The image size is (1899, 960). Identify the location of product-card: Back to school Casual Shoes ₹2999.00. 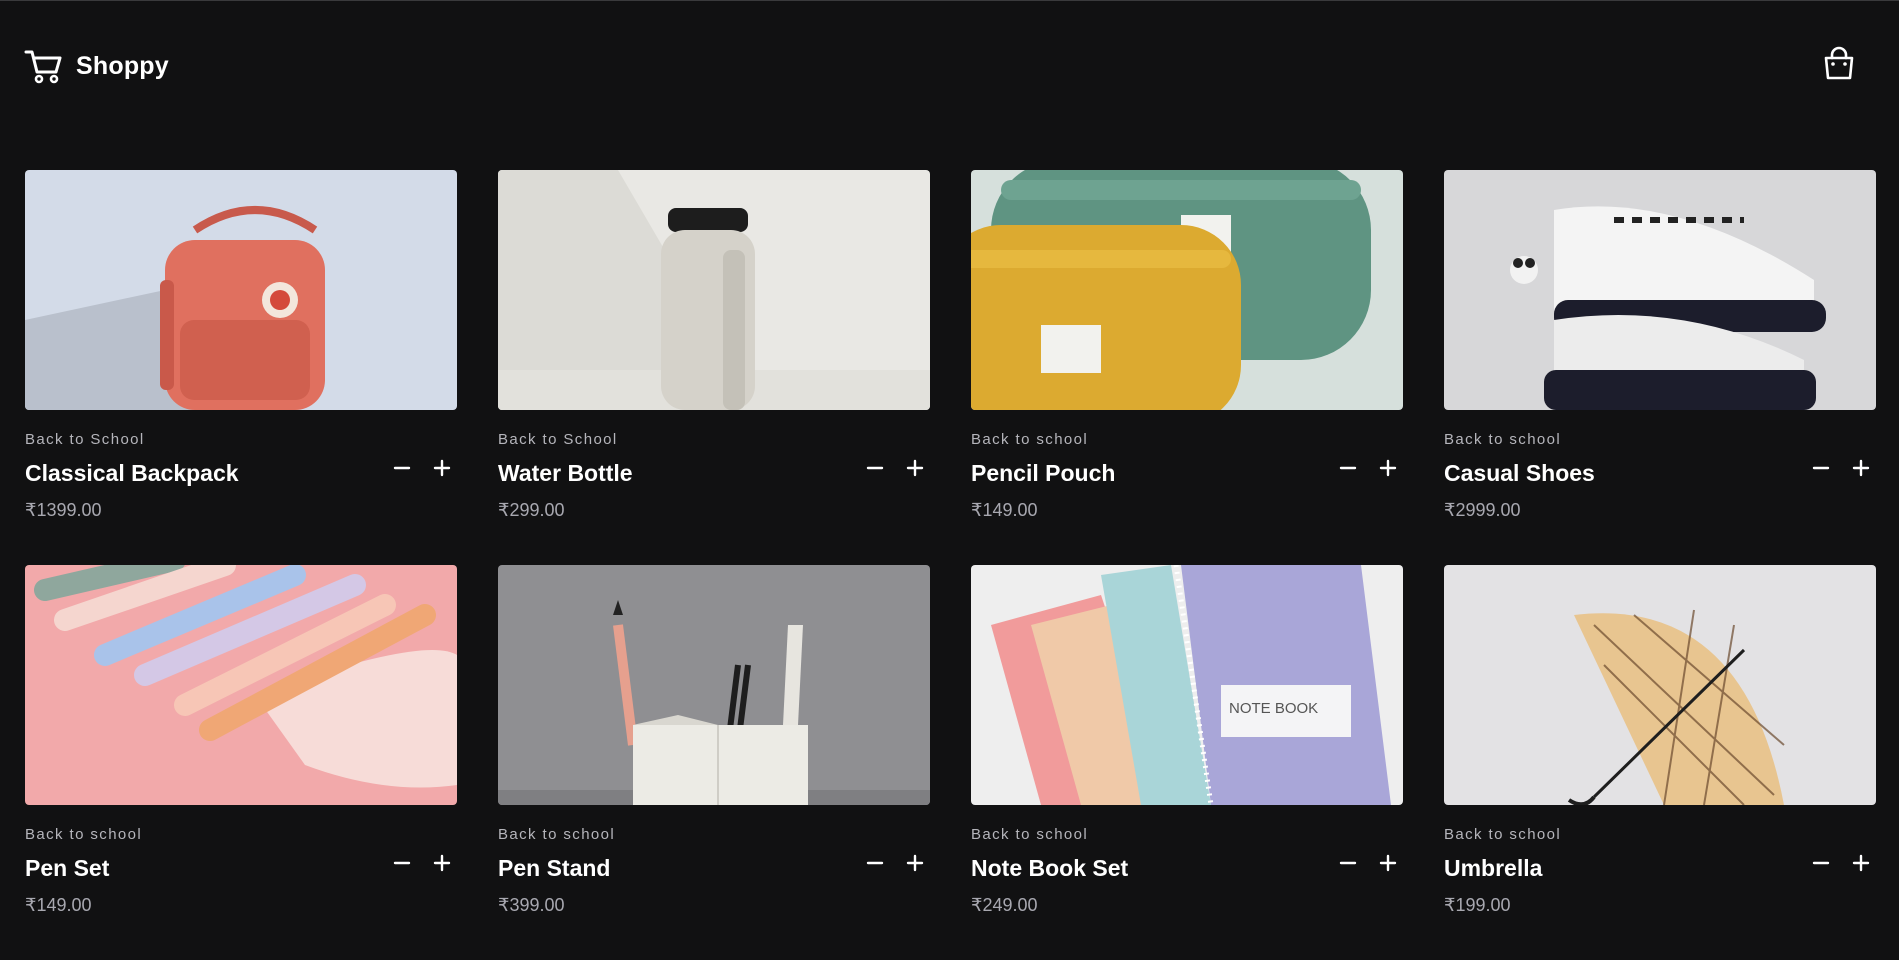
(1660, 367).